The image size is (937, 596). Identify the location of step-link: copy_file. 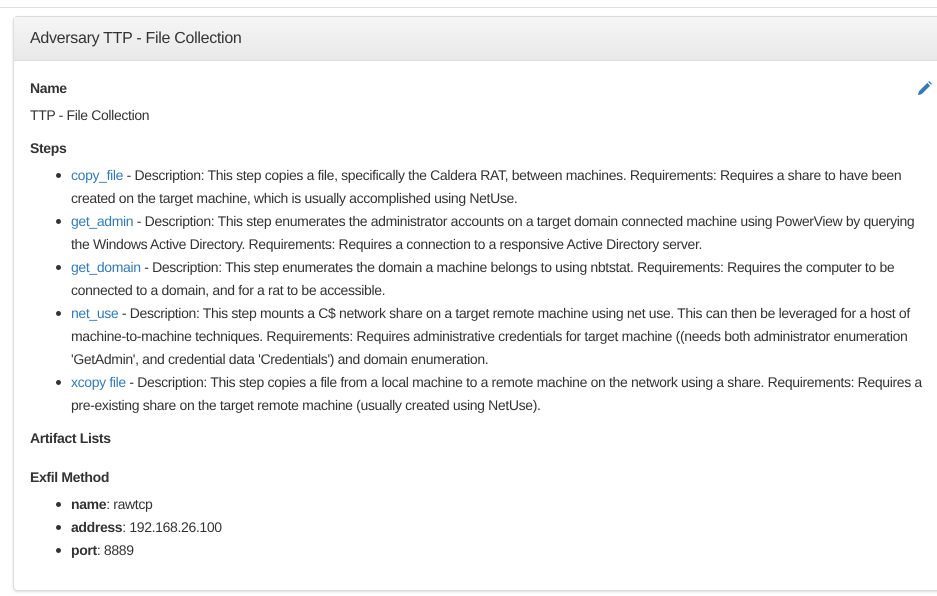
(97, 175).